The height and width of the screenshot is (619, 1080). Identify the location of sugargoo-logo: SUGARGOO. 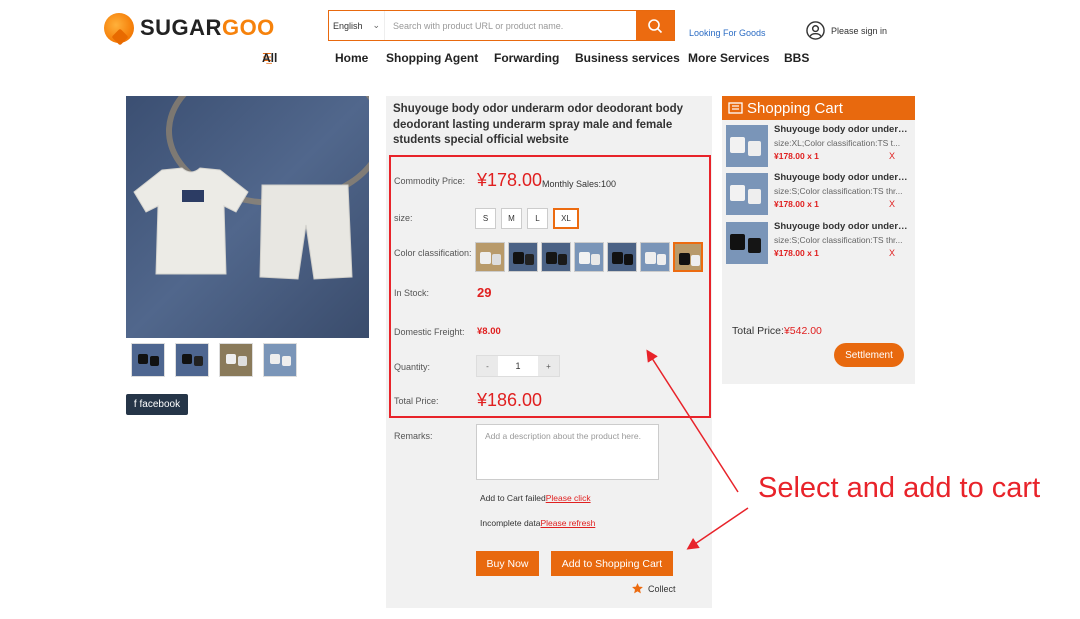
(189, 28).